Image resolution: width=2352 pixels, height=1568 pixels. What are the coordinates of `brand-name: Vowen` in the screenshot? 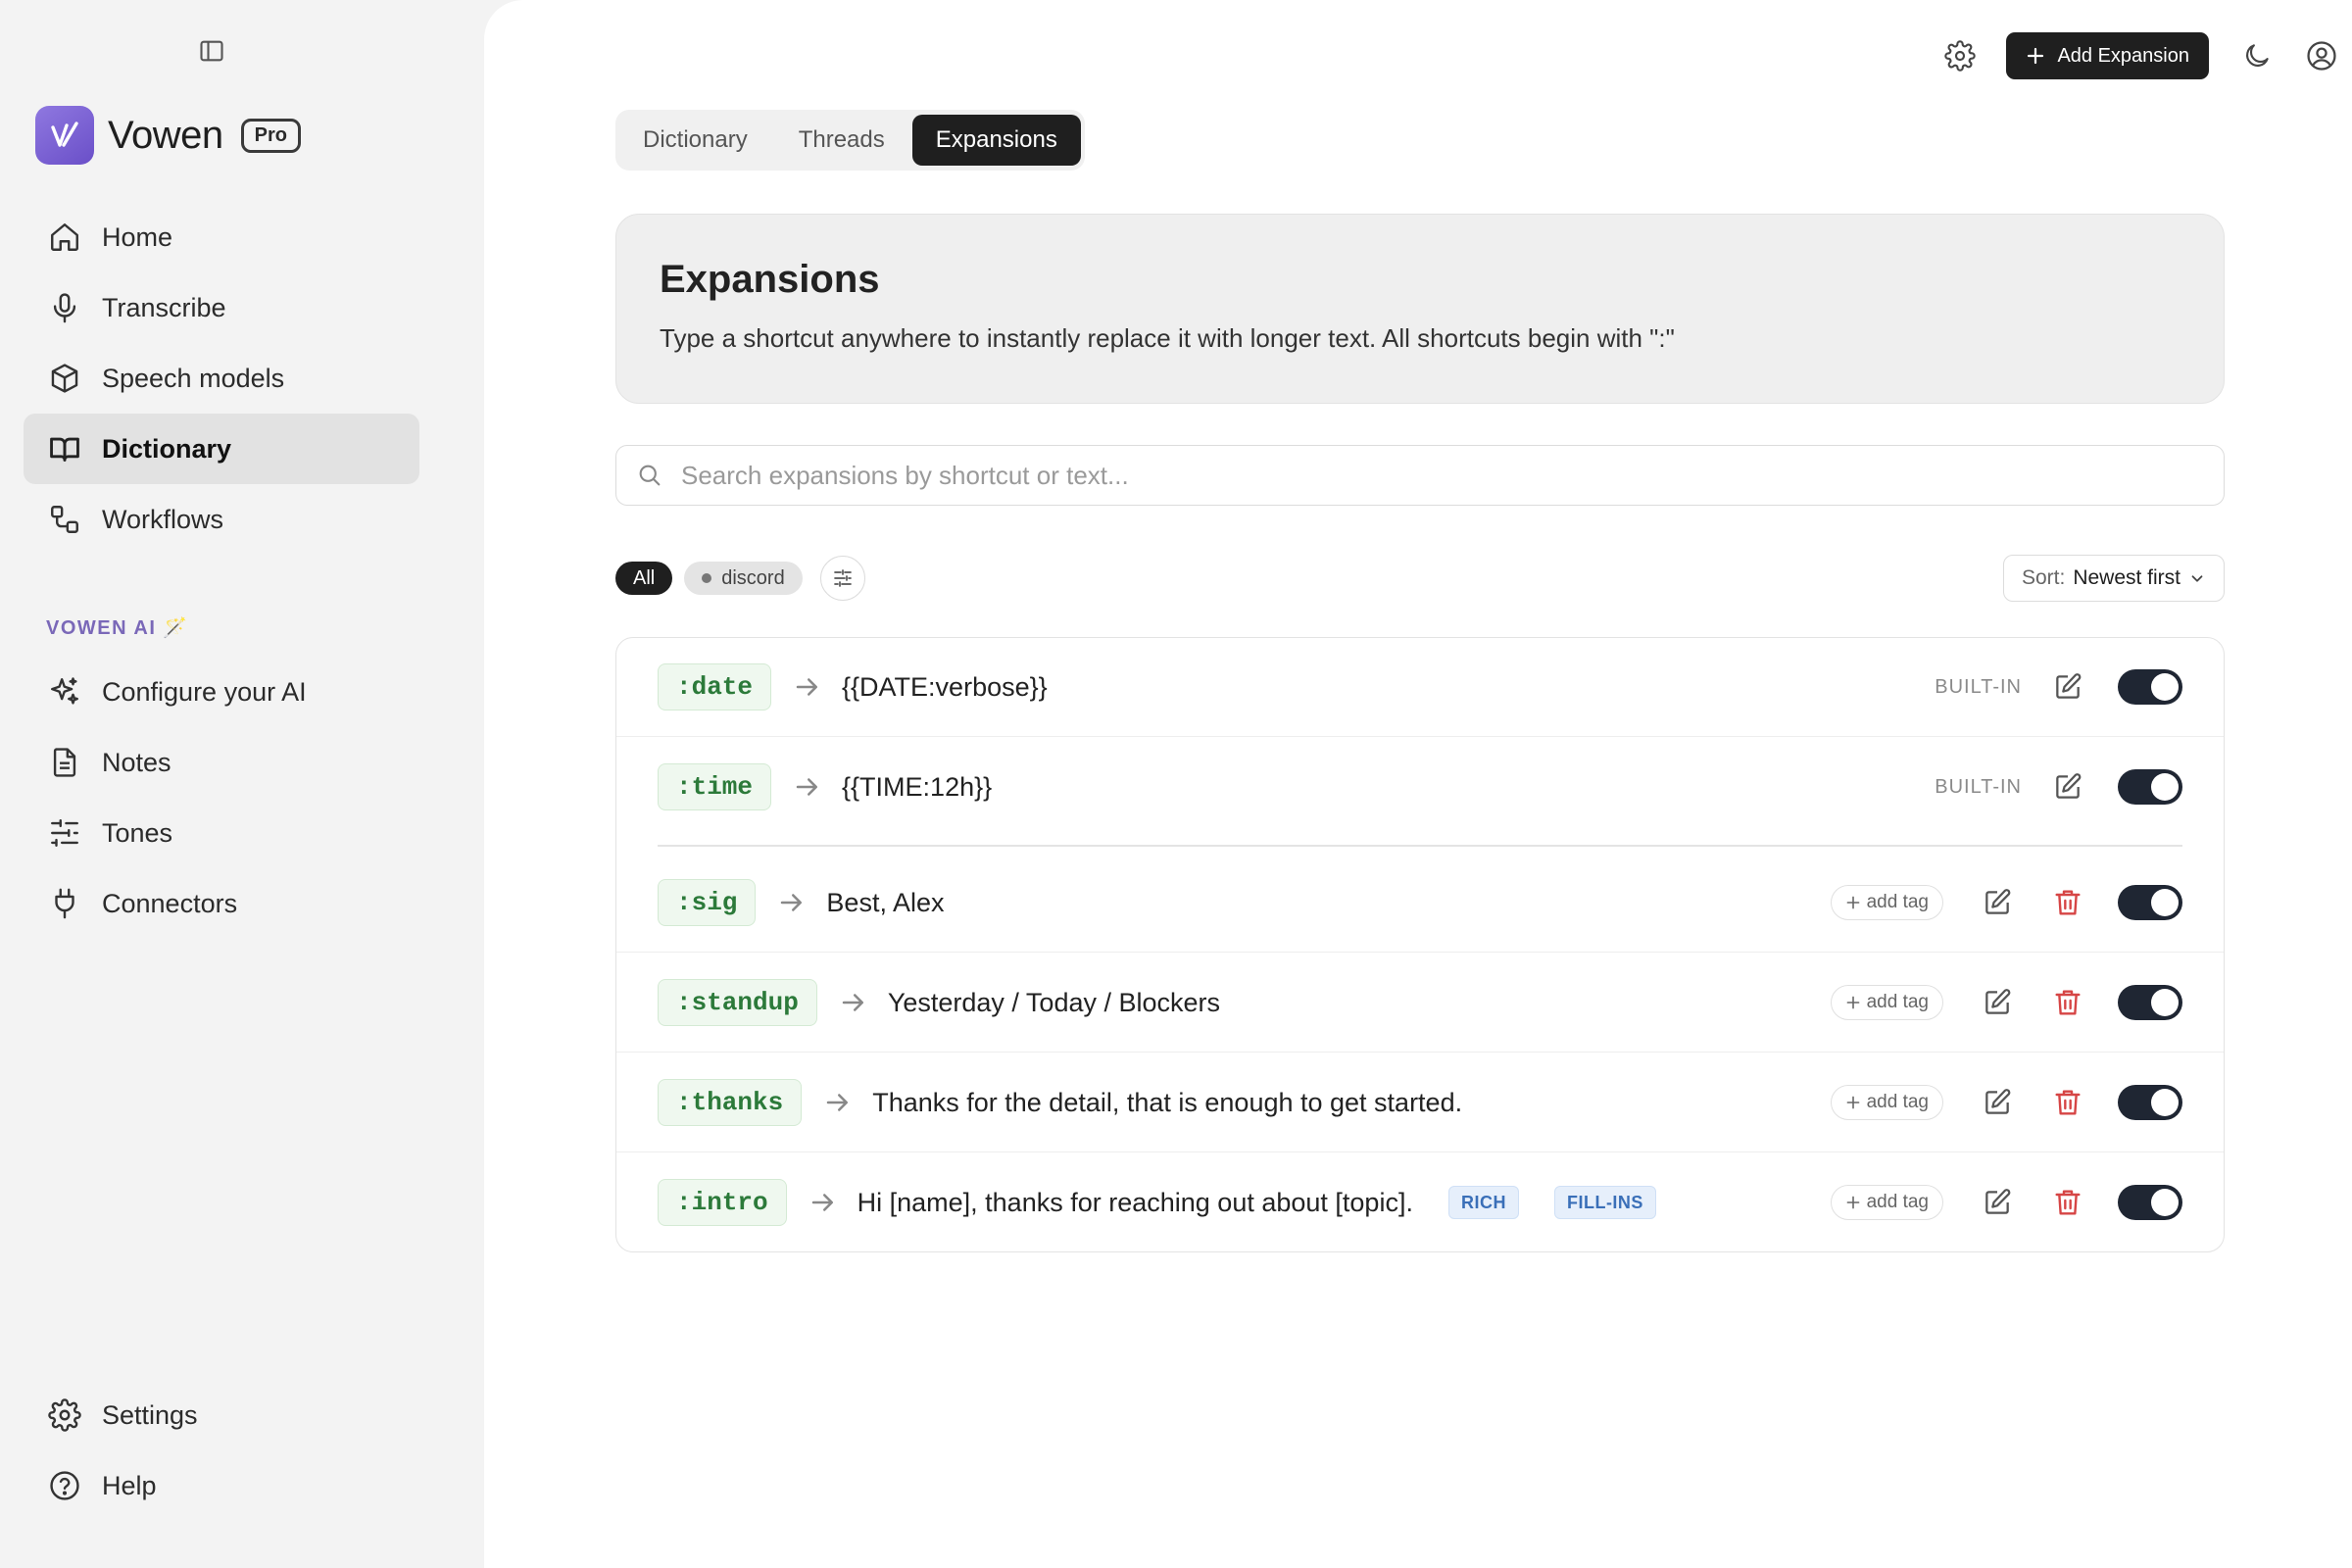 It's located at (165, 135).